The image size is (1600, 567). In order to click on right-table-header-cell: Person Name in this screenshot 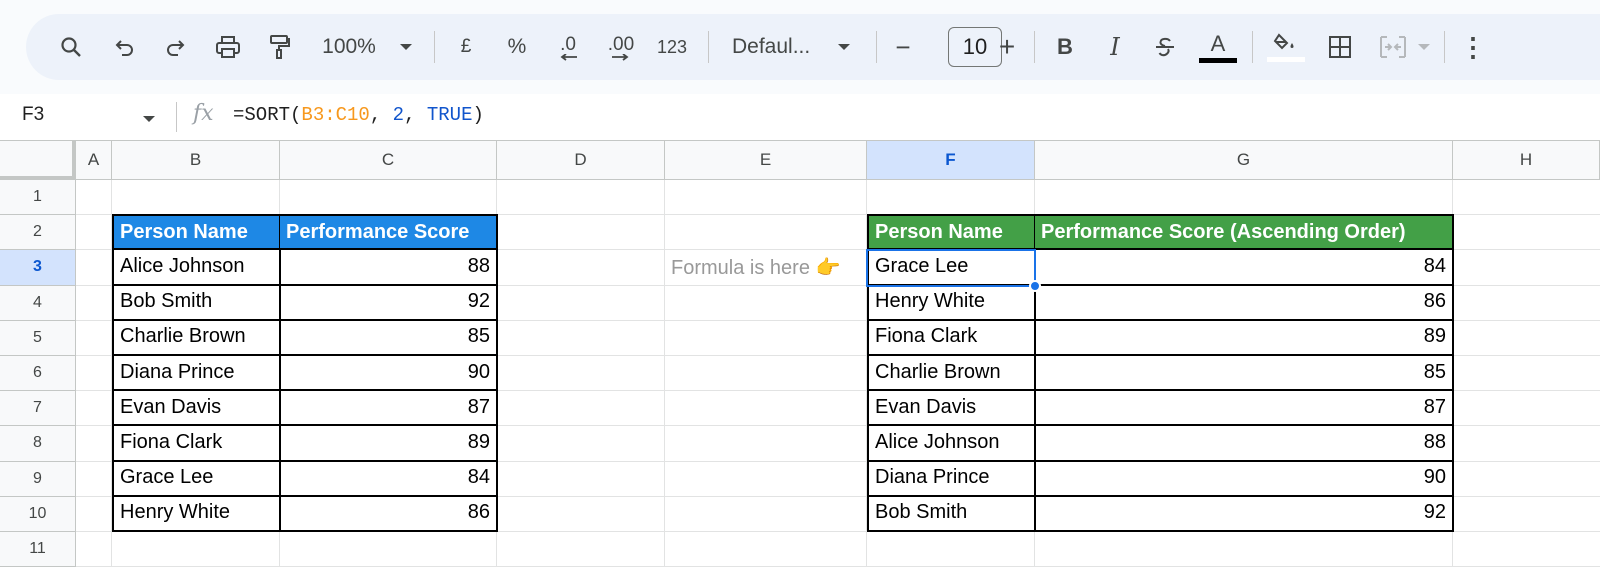, I will do `click(951, 232)`.